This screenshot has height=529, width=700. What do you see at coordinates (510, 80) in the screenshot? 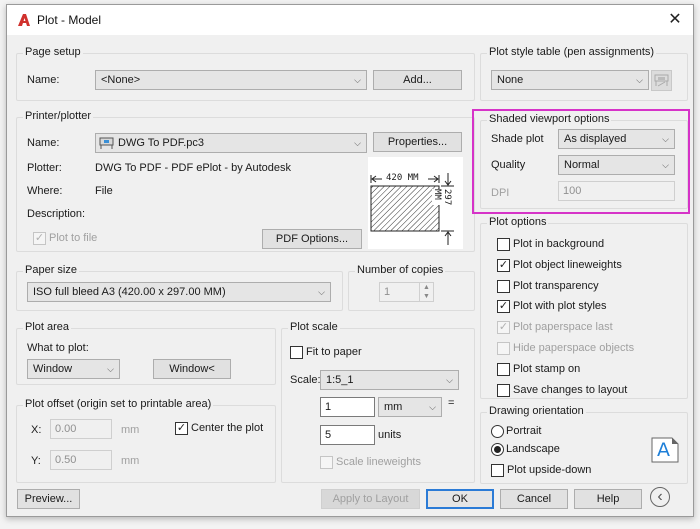
I see `plot-style-value: None` at bounding box center [510, 80].